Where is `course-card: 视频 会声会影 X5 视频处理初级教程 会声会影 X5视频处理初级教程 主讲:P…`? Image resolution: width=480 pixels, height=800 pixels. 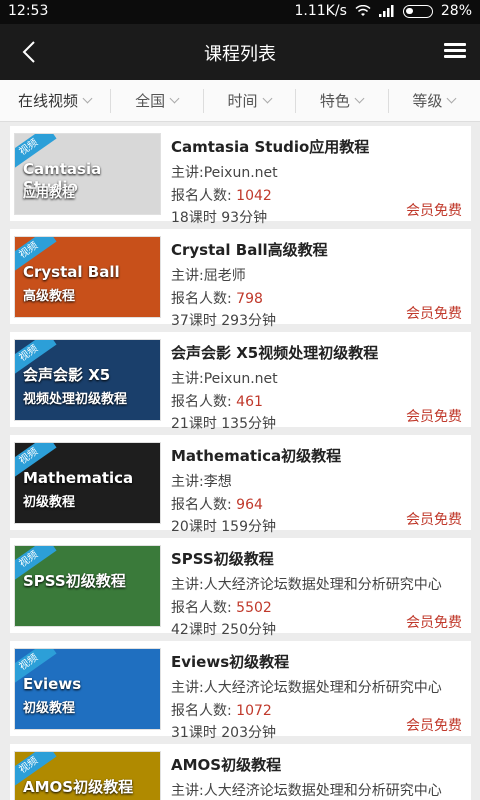
course-card: 视频 会声会影 X5 视频处理初级教程 会声会影 X5视频处理初级教程 主讲:P… is located at coordinates (240, 382).